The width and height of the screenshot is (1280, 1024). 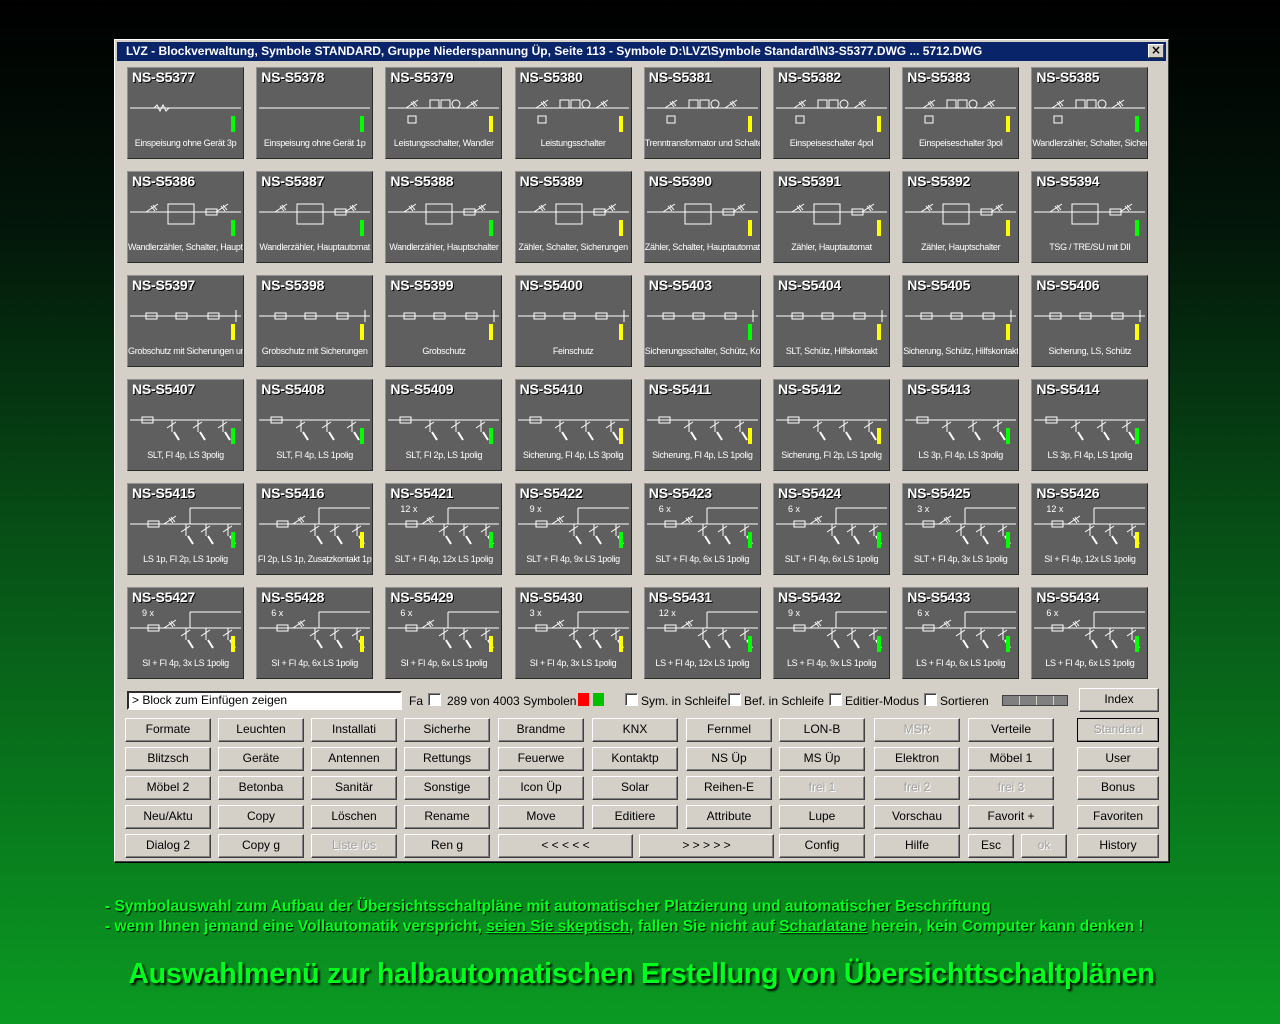 What do you see at coordinates (822, 730) in the screenshot?
I see `button-lon-b: LON-B` at bounding box center [822, 730].